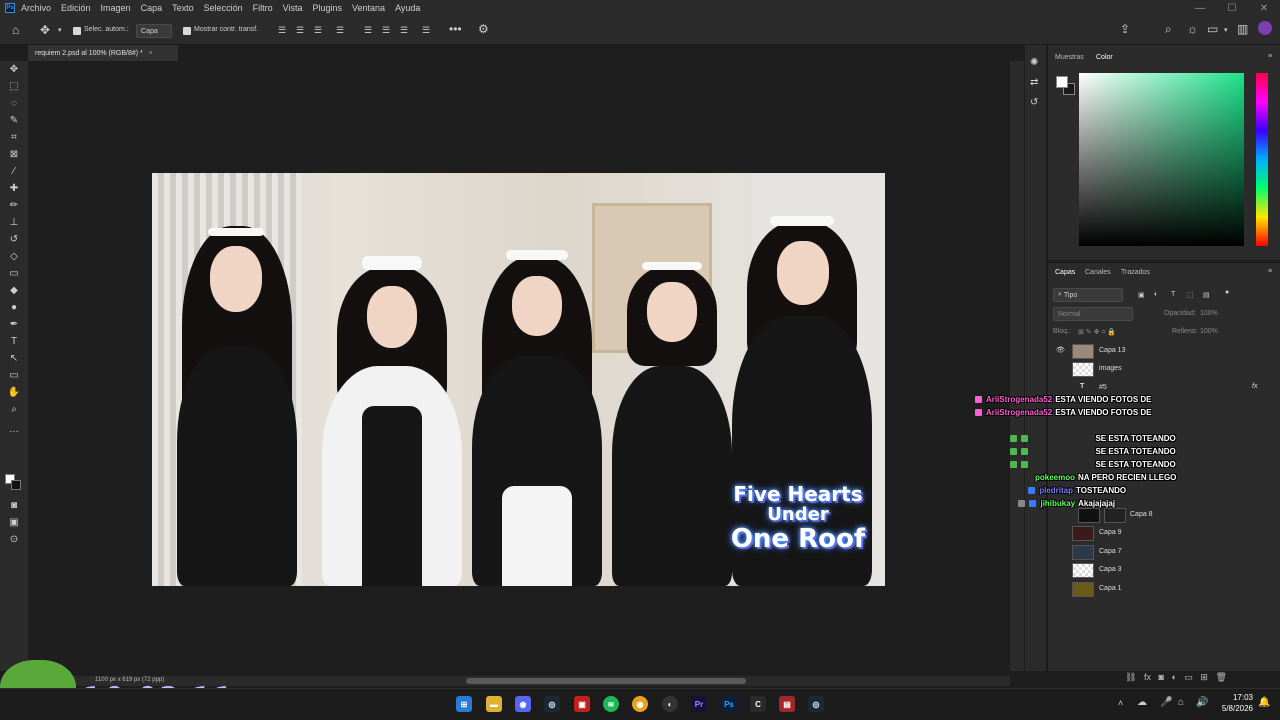  Describe the element at coordinates (1034, 62) in the screenshot. I see `adjust-icon: ✺` at that location.